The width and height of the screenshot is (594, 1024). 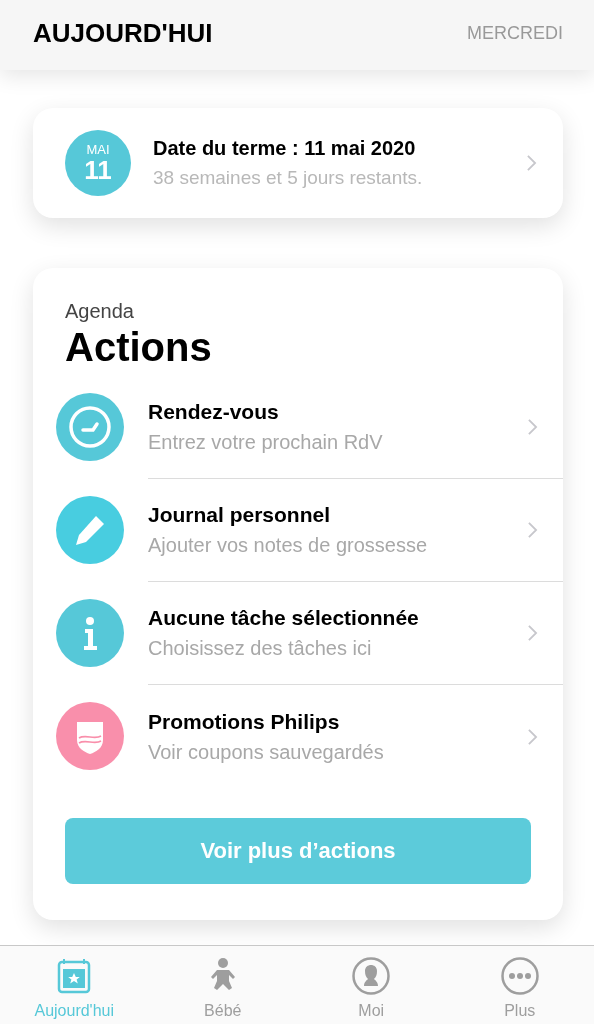 What do you see at coordinates (298, 427) in the screenshot?
I see `action-item: Rendez-vous Entrez votre prochain RdV` at bounding box center [298, 427].